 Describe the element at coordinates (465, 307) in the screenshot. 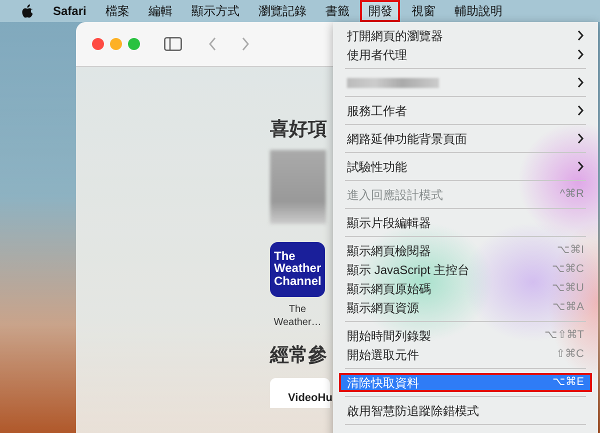

I see `menu-item: 顯示網頁資源 ⌥⌘A` at that location.